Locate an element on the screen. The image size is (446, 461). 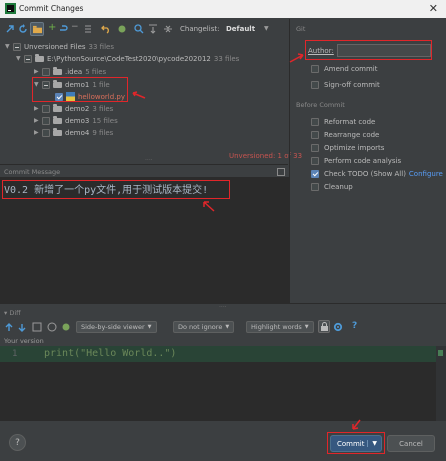
rollback-icon is located at coordinates (64, 29).